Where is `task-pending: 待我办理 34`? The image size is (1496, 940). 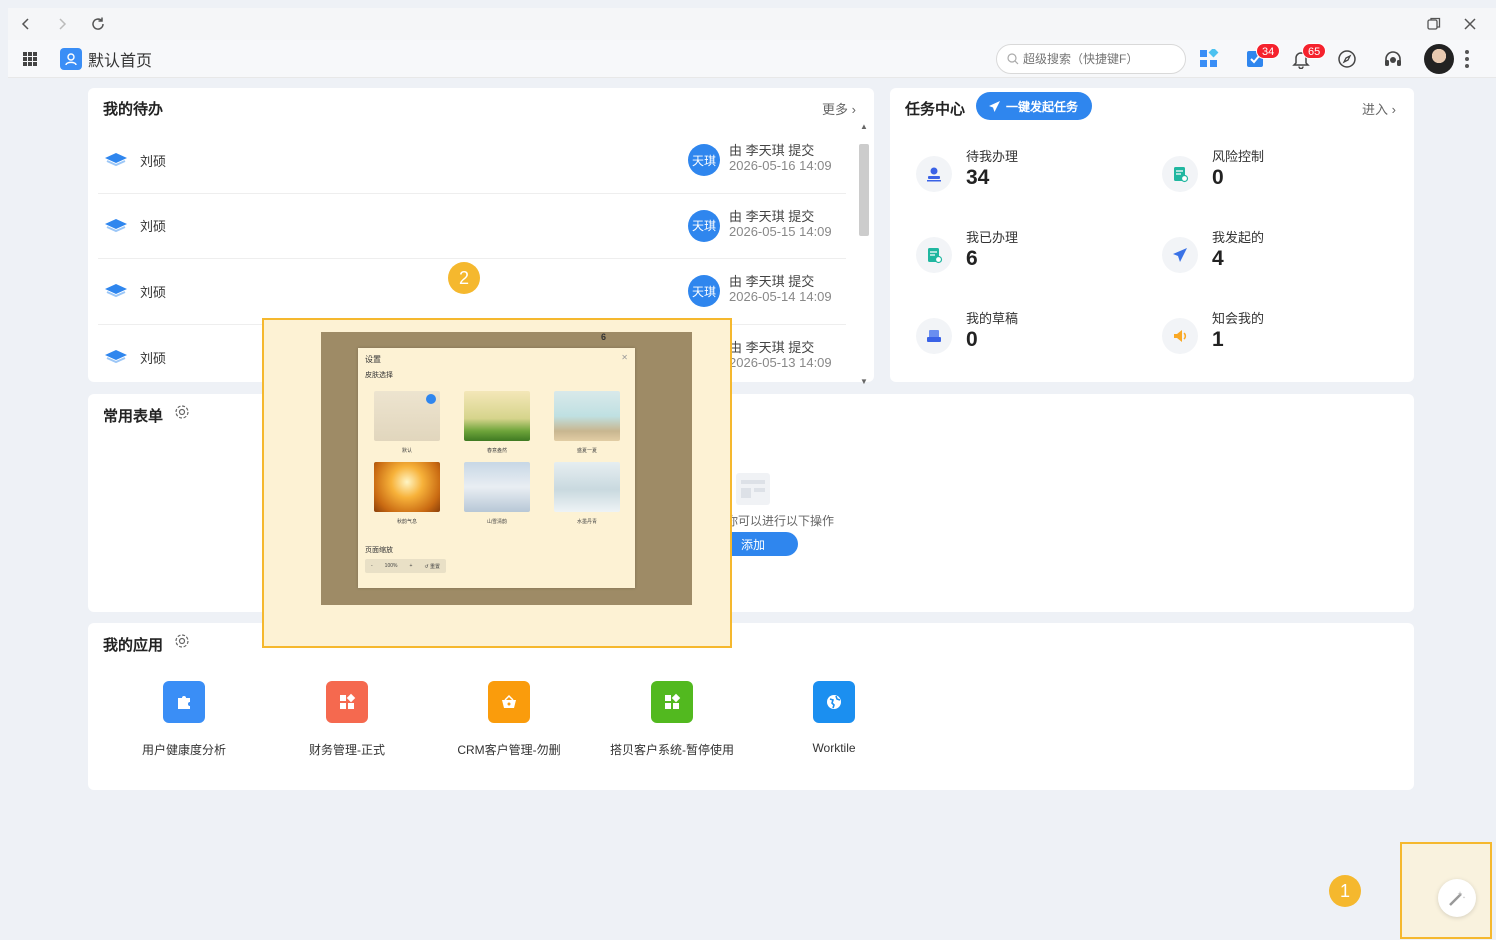 task-pending: 待我办理 34 is located at coordinates (1026, 176).